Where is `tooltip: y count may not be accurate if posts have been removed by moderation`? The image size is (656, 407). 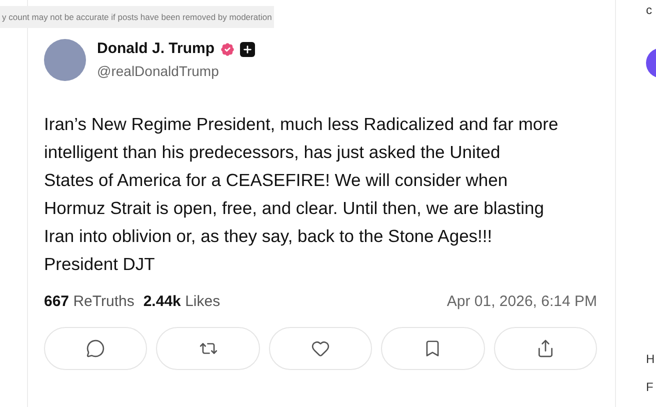
tooltip: y count may not be accurate if posts have been removed by moderation is located at coordinates (137, 17).